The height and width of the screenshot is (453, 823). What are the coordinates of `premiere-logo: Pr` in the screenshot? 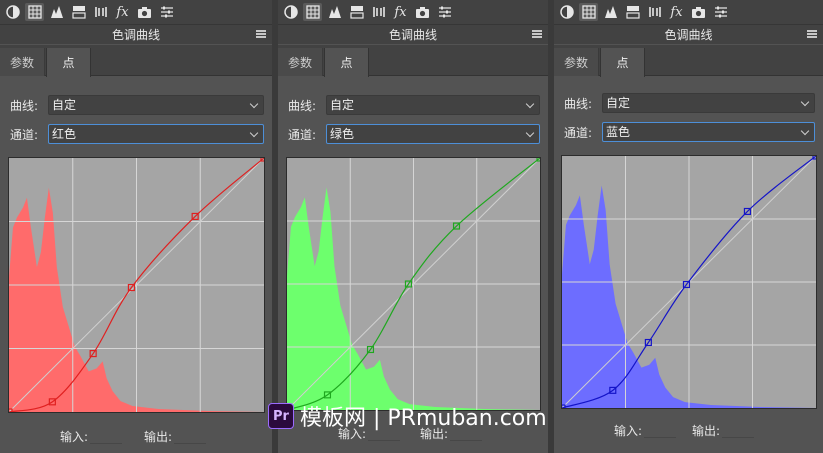 It's located at (281, 416).